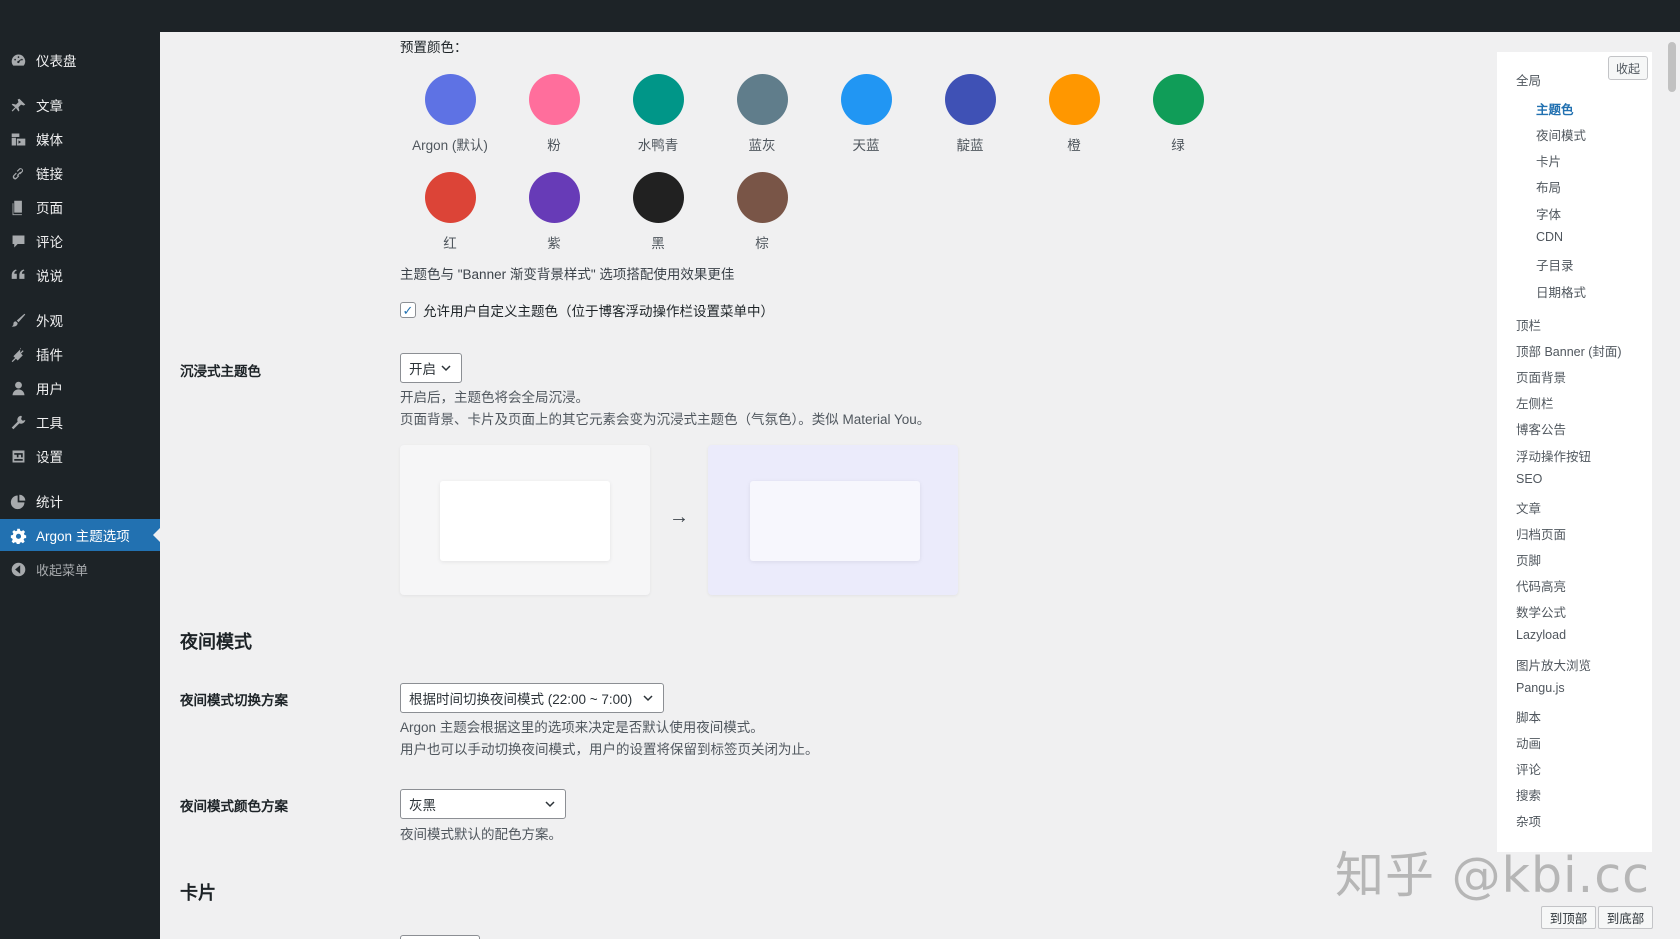  I want to click on night-mode-desc-1: Argon 主题会根据这里的选项来决定是否默认使用夜间模式。, so click(582, 727).